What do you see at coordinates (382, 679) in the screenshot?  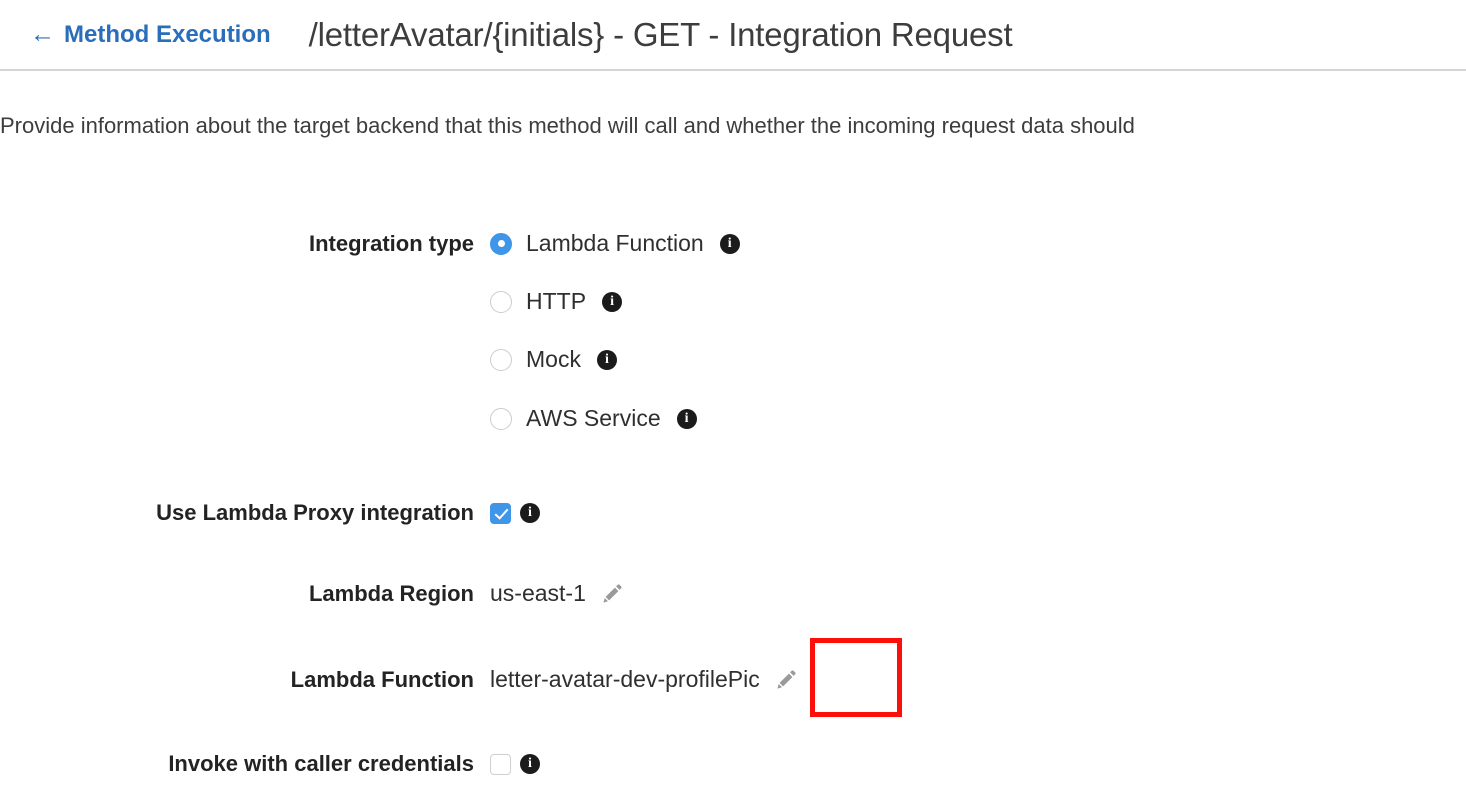 I see `lambda-function-label: Lambda Function` at bounding box center [382, 679].